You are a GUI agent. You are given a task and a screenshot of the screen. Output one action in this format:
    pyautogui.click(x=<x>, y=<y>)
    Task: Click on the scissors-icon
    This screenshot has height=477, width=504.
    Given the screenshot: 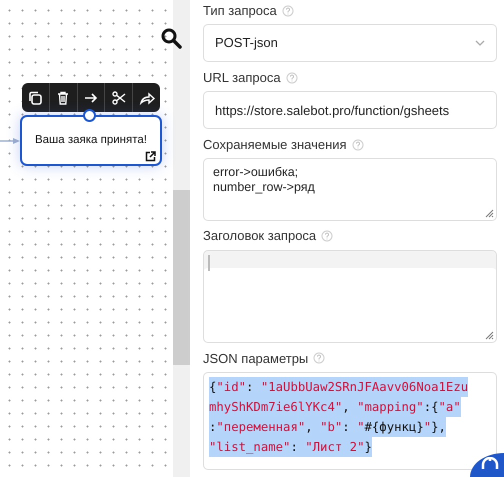 What is the action you would take?
    pyautogui.click(x=118, y=98)
    